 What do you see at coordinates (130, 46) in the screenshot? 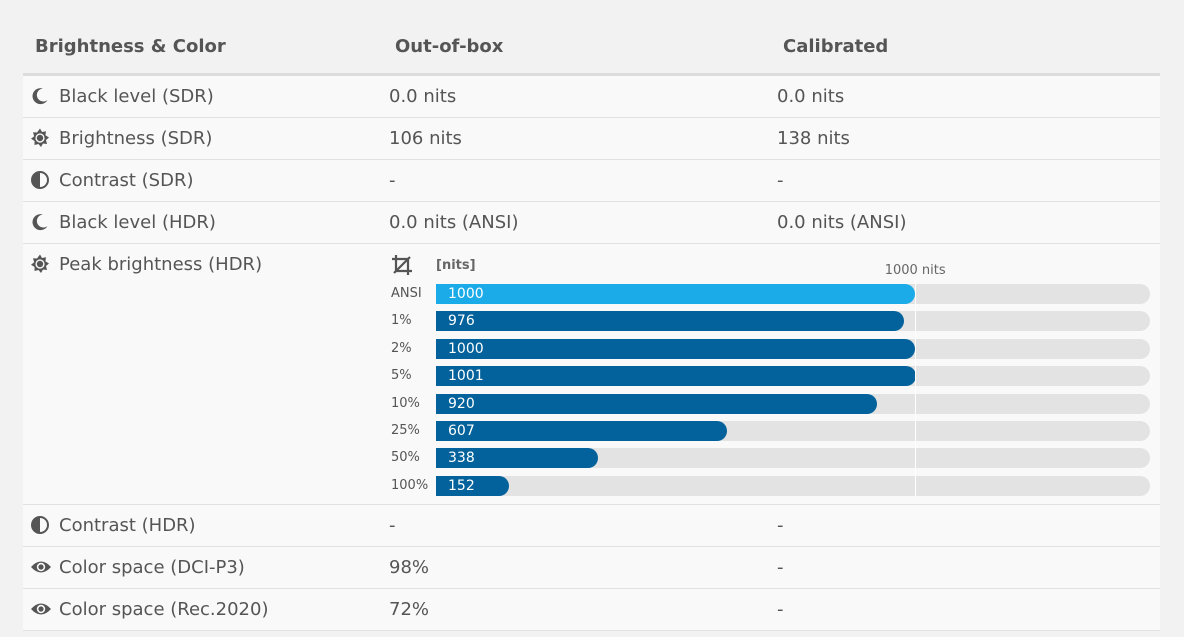
I see `header-brightness-color: Brightness & Color` at bounding box center [130, 46].